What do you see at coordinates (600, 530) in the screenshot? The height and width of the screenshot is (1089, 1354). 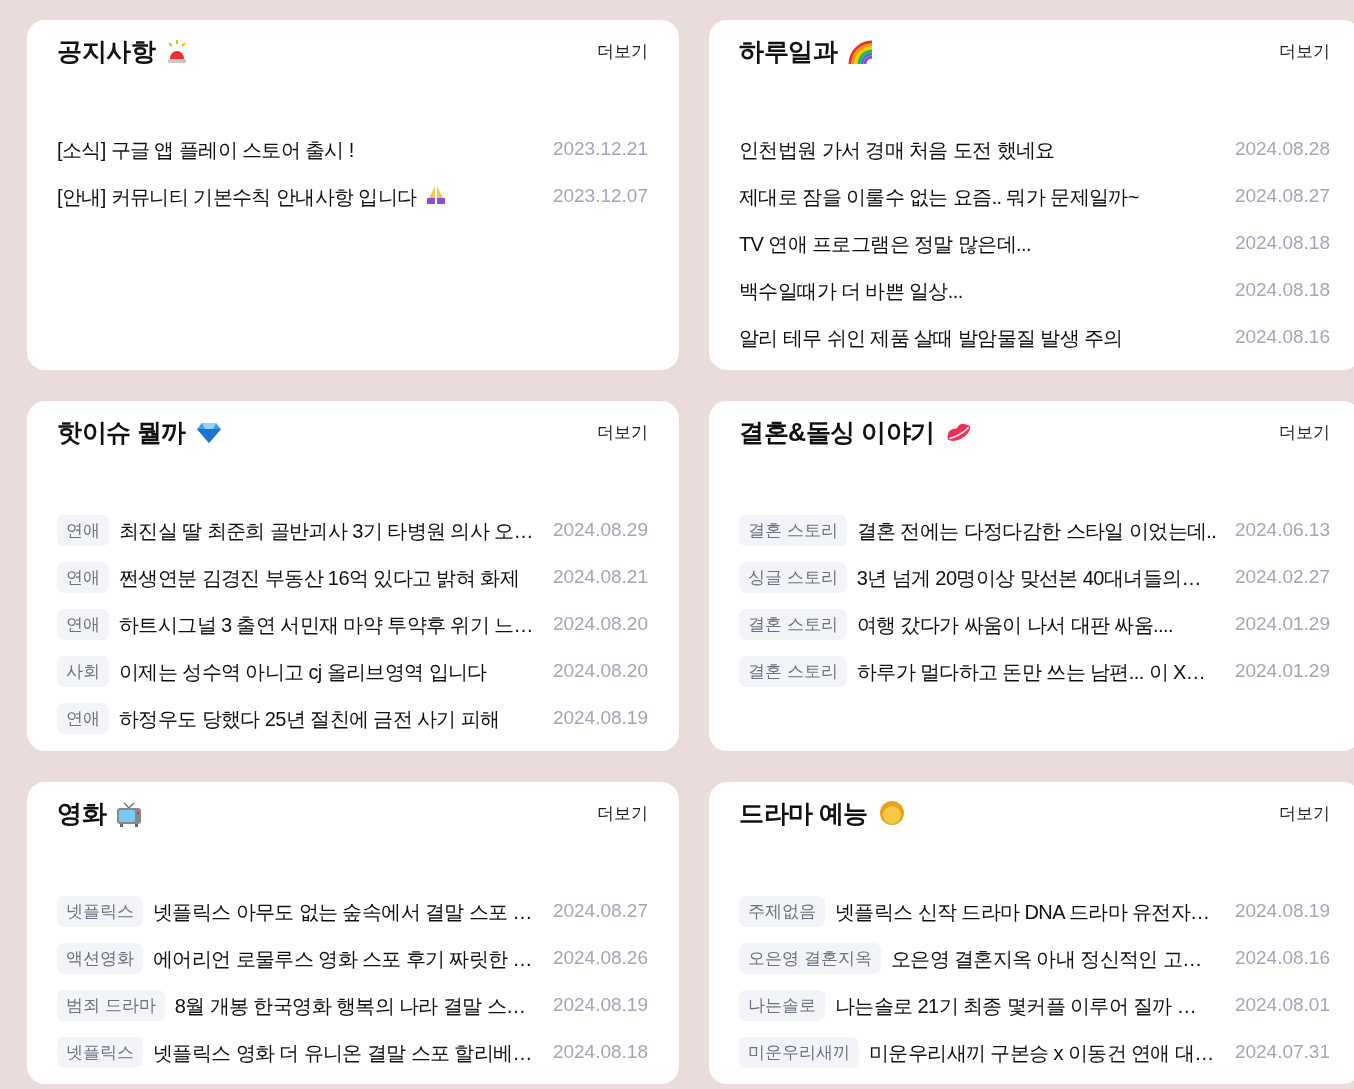 I see `post-date: 2024.08.29` at bounding box center [600, 530].